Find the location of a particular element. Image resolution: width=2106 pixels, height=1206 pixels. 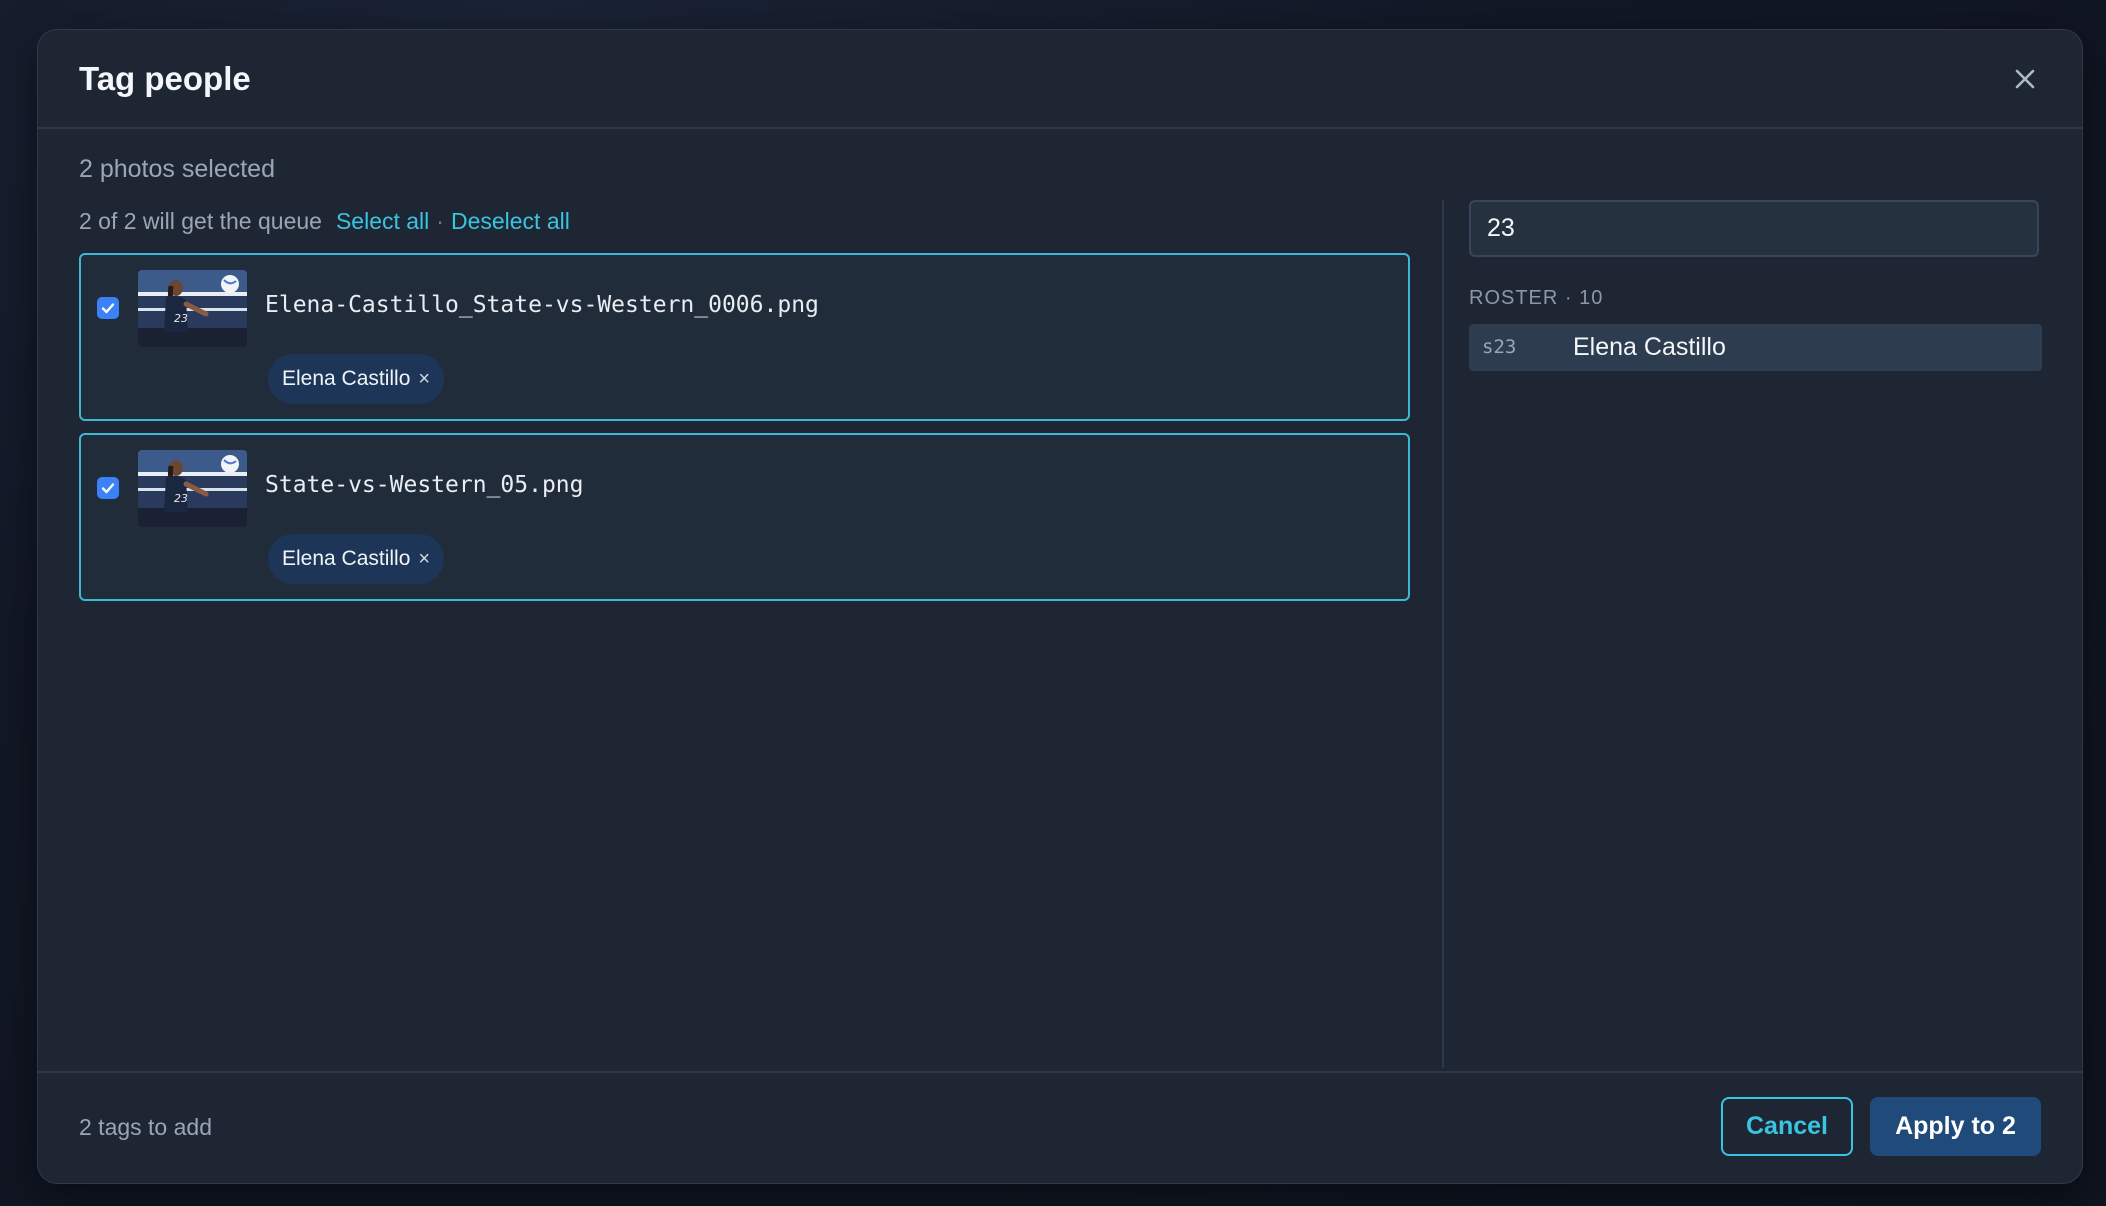

roster-name: Elena Castillo is located at coordinates (1649, 347).